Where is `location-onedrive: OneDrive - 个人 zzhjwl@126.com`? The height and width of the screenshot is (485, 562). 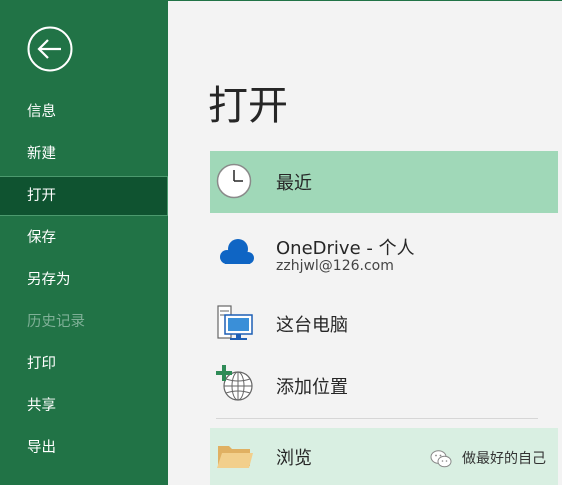
location-onedrive: OneDrive - 个人 zzhjwl@126.com is located at coordinates (384, 254).